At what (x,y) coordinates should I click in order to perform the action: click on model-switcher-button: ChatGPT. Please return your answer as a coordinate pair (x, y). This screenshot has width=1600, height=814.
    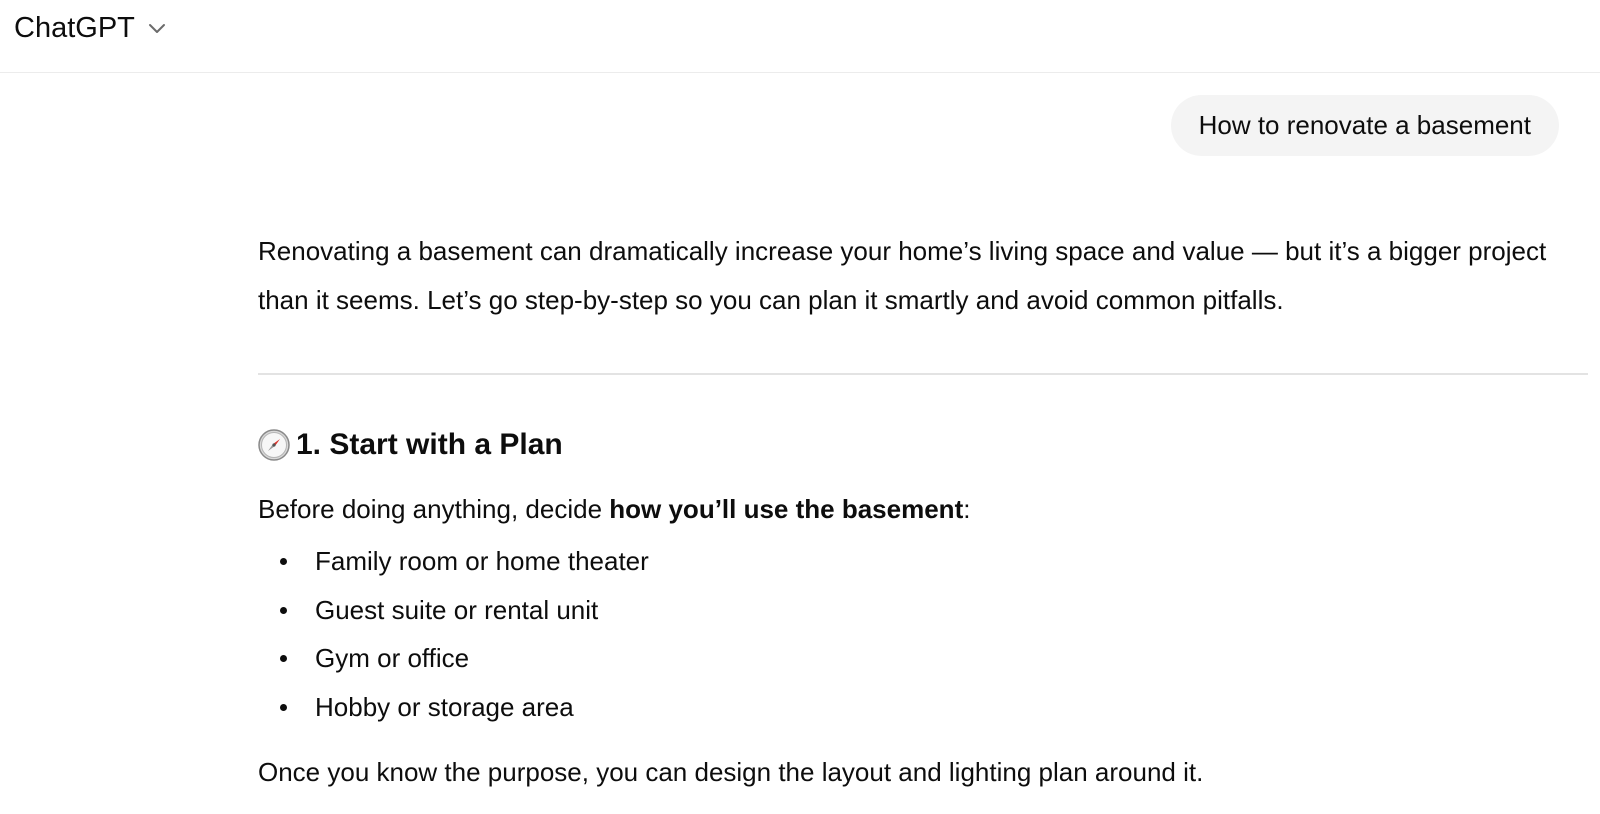
    Looking at the image, I should click on (90, 28).